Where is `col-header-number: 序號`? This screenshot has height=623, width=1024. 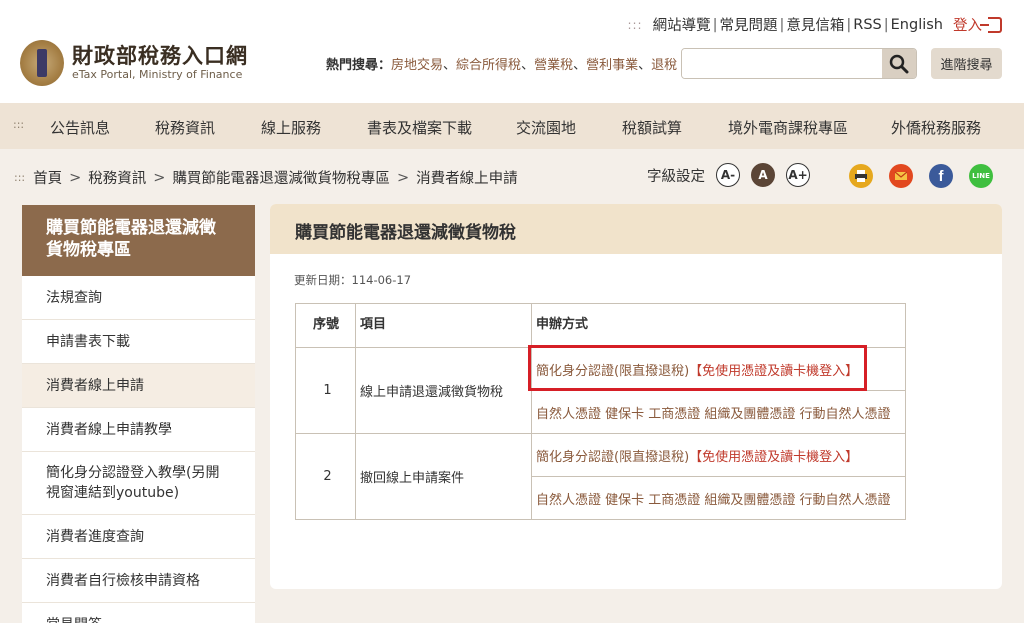
col-header-number: 序號 is located at coordinates (325, 325).